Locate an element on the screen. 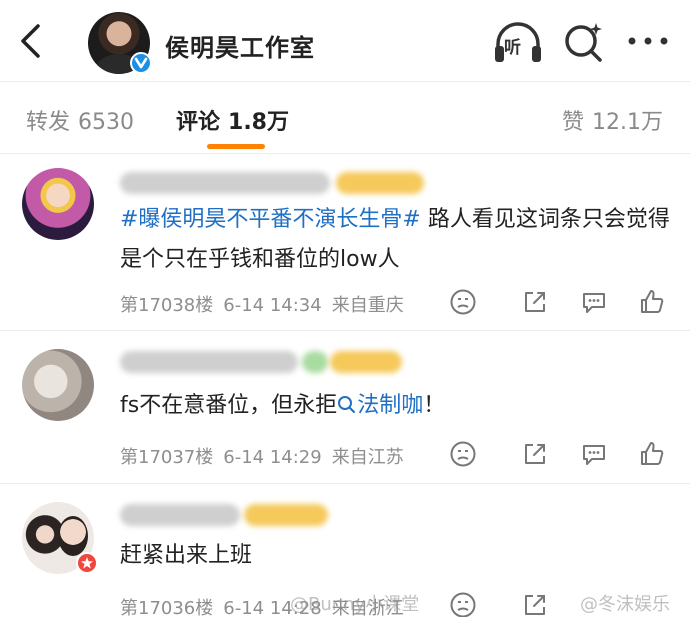 Image resolution: width=690 pixels, height=617 pixels. member-badge-icon is located at coordinates (87, 563).